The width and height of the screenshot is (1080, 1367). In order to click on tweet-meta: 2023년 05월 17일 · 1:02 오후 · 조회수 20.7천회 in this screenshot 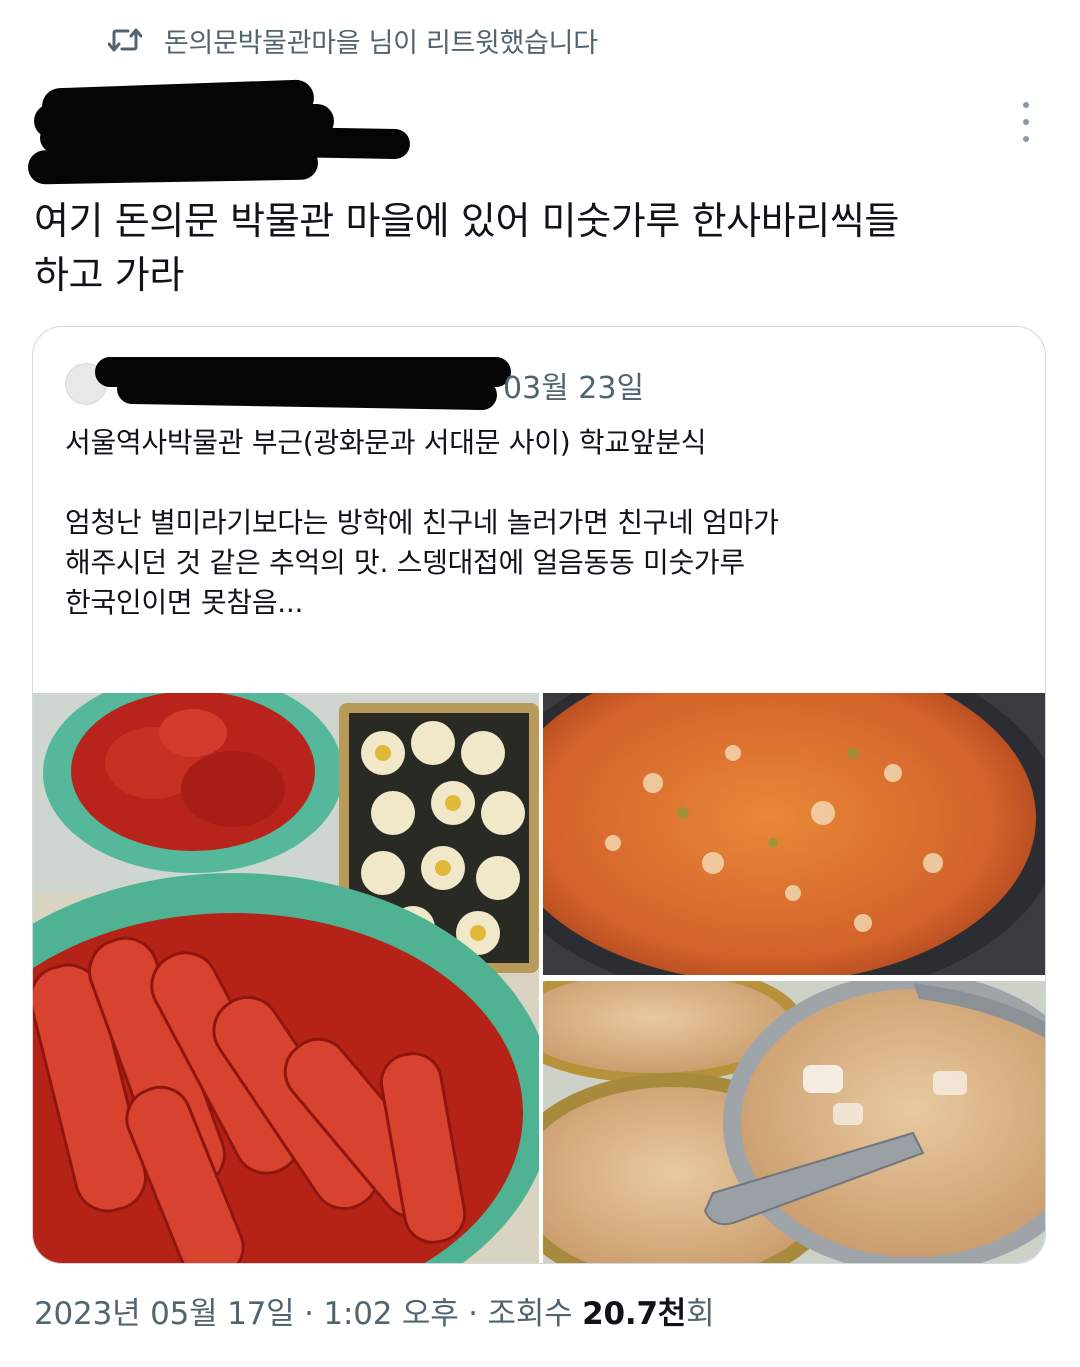, I will do `click(374, 1310)`.